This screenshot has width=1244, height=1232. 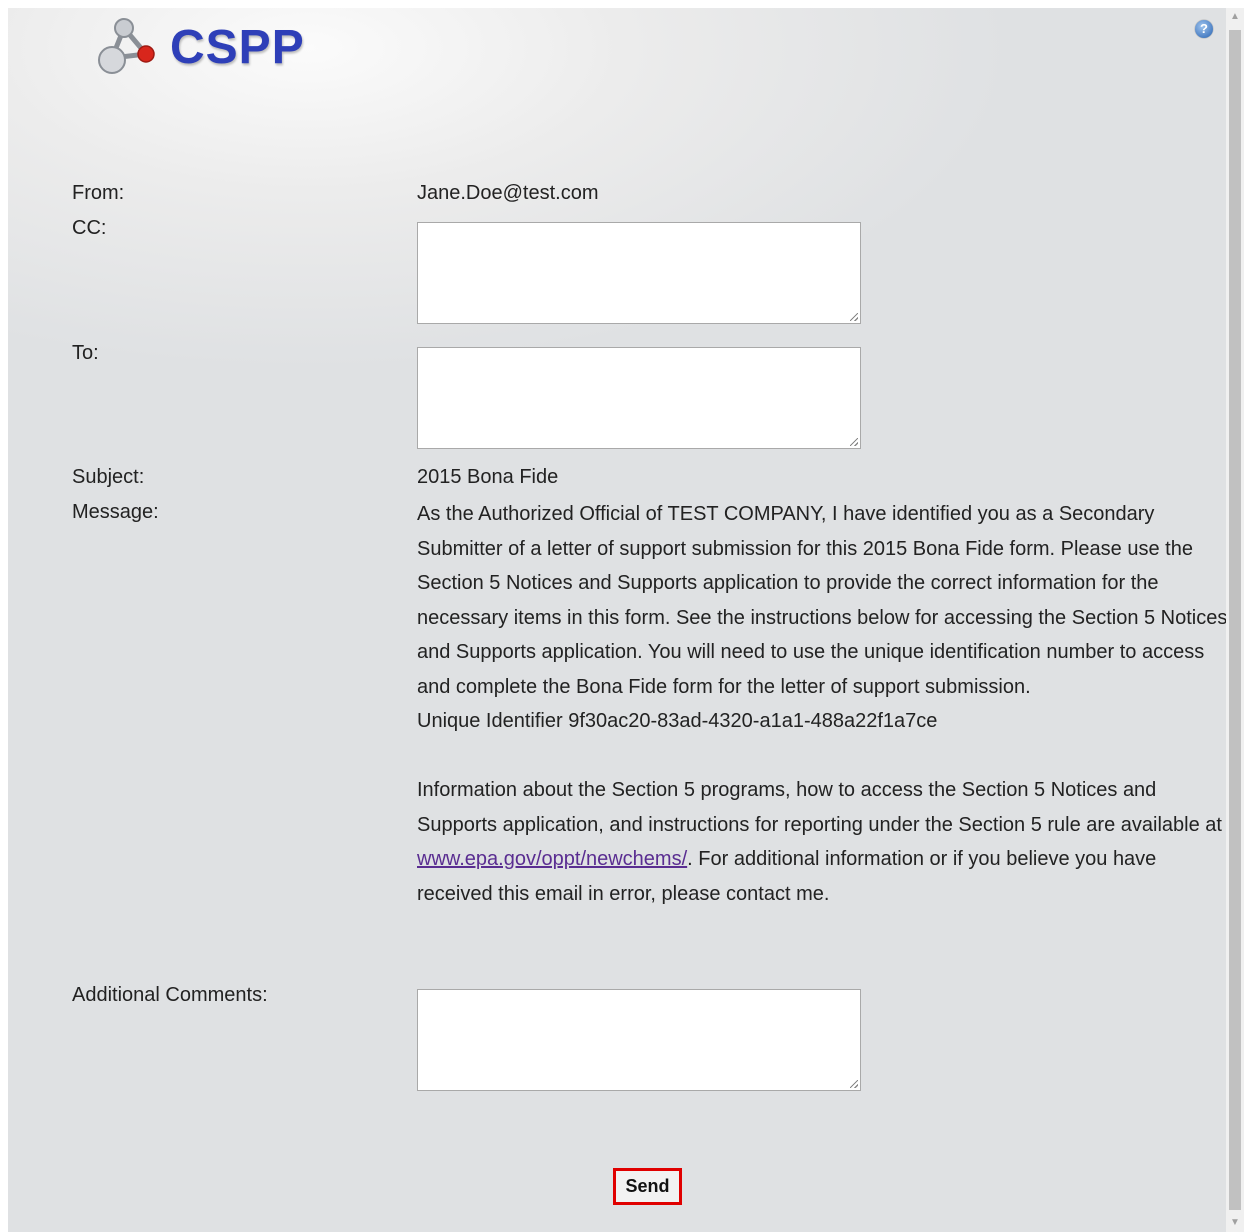 I want to click on scroll-down-arrow-icon: ▼, so click(x=1235, y=1223).